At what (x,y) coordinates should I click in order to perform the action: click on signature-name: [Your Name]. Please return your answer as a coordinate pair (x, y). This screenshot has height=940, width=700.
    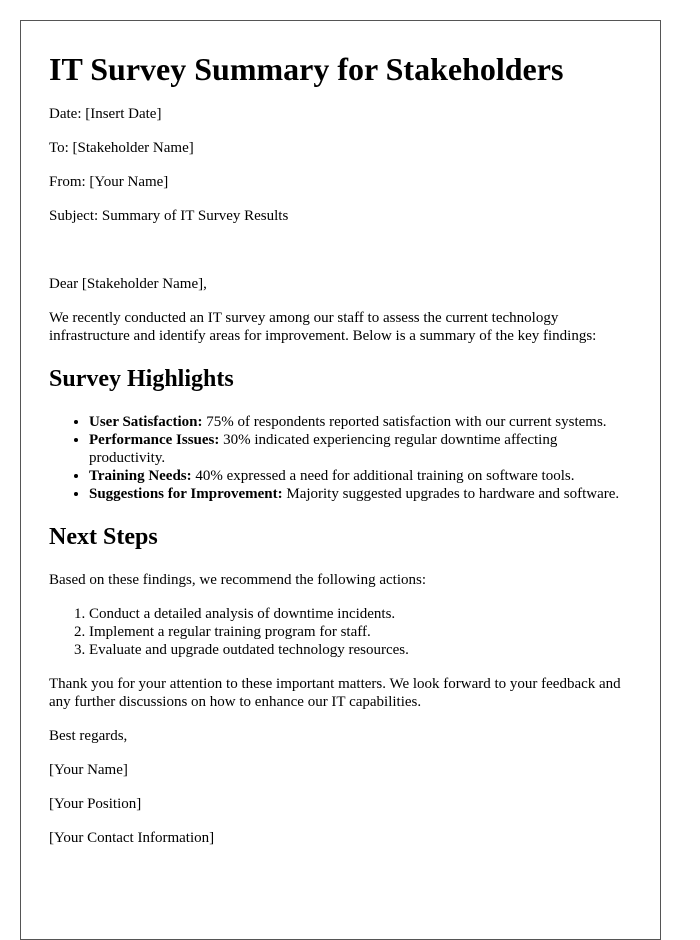
    Looking at the image, I should click on (88, 770).